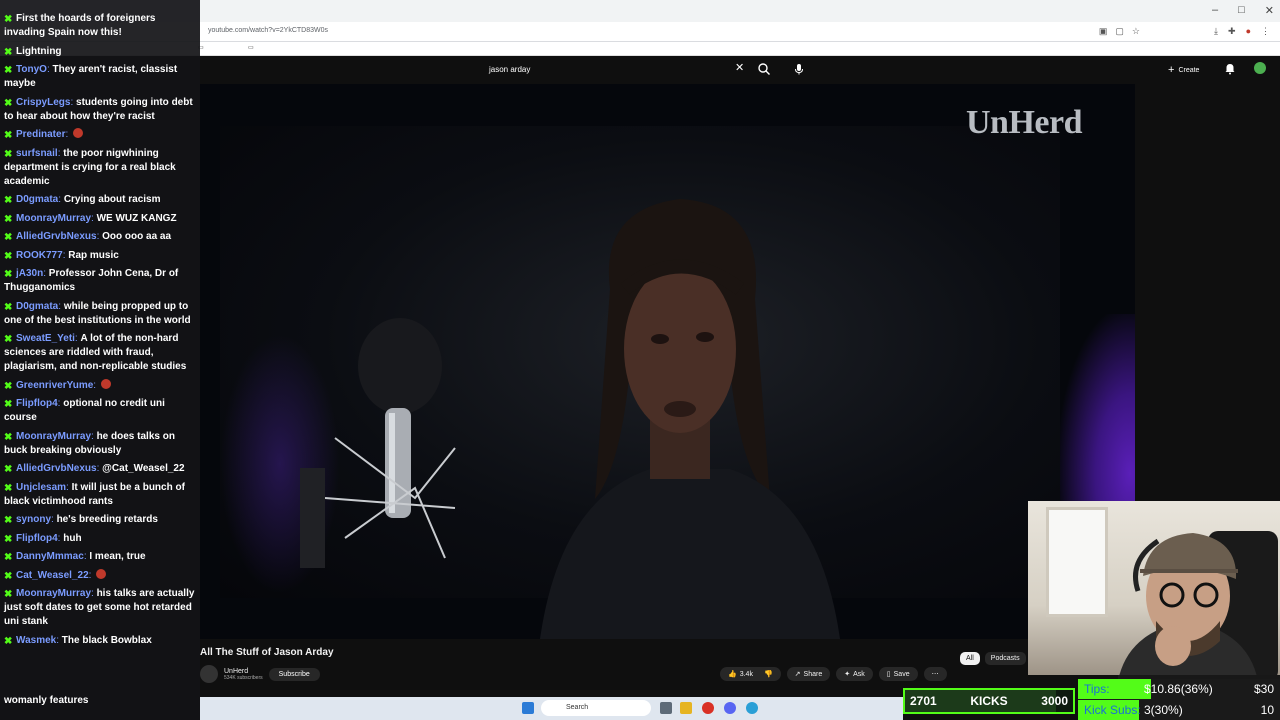  What do you see at coordinates (100, 575) in the screenshot?
I see `chat-message: ✖ Cat_Weasel_22:` at bounding box center [100, 575].